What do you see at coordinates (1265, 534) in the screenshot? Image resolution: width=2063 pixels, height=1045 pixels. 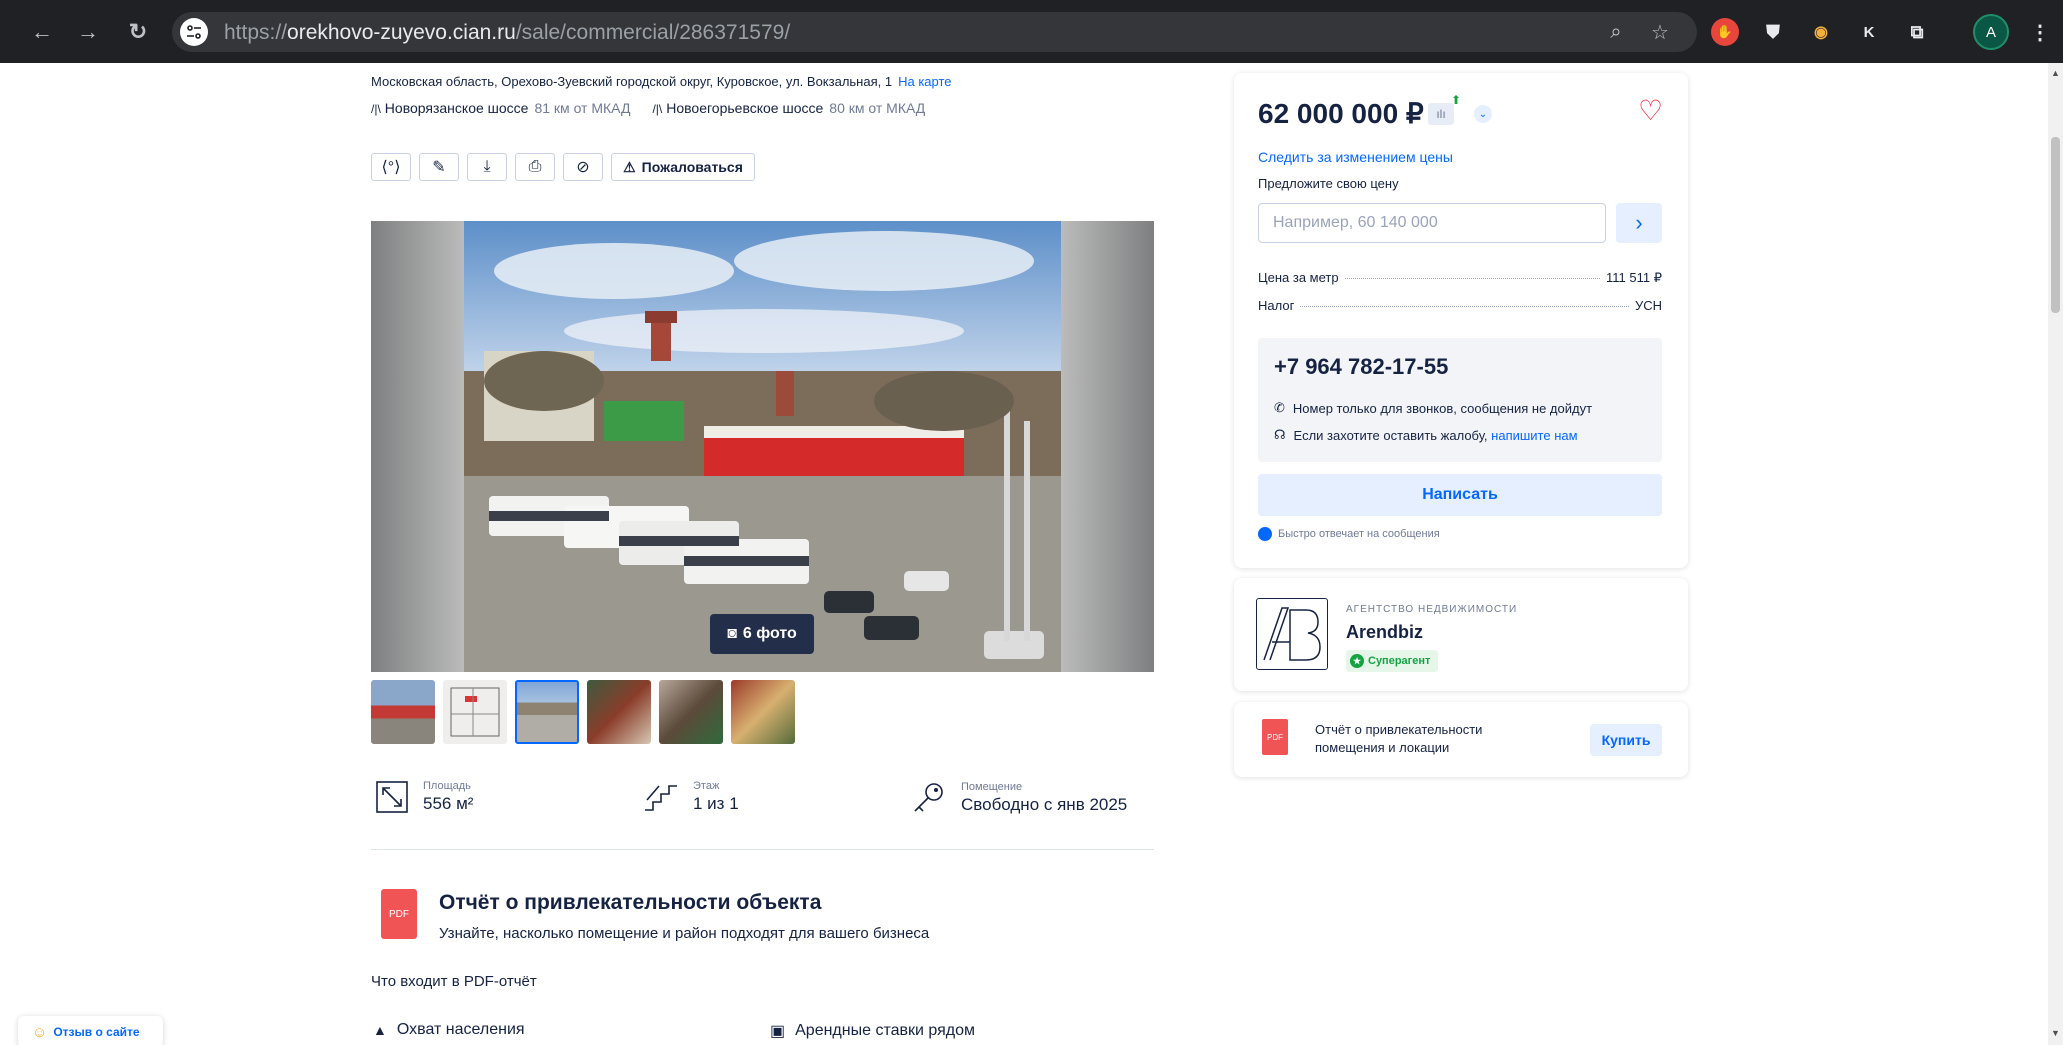 I see `clock-icon` at bounding box center [1265, 534].